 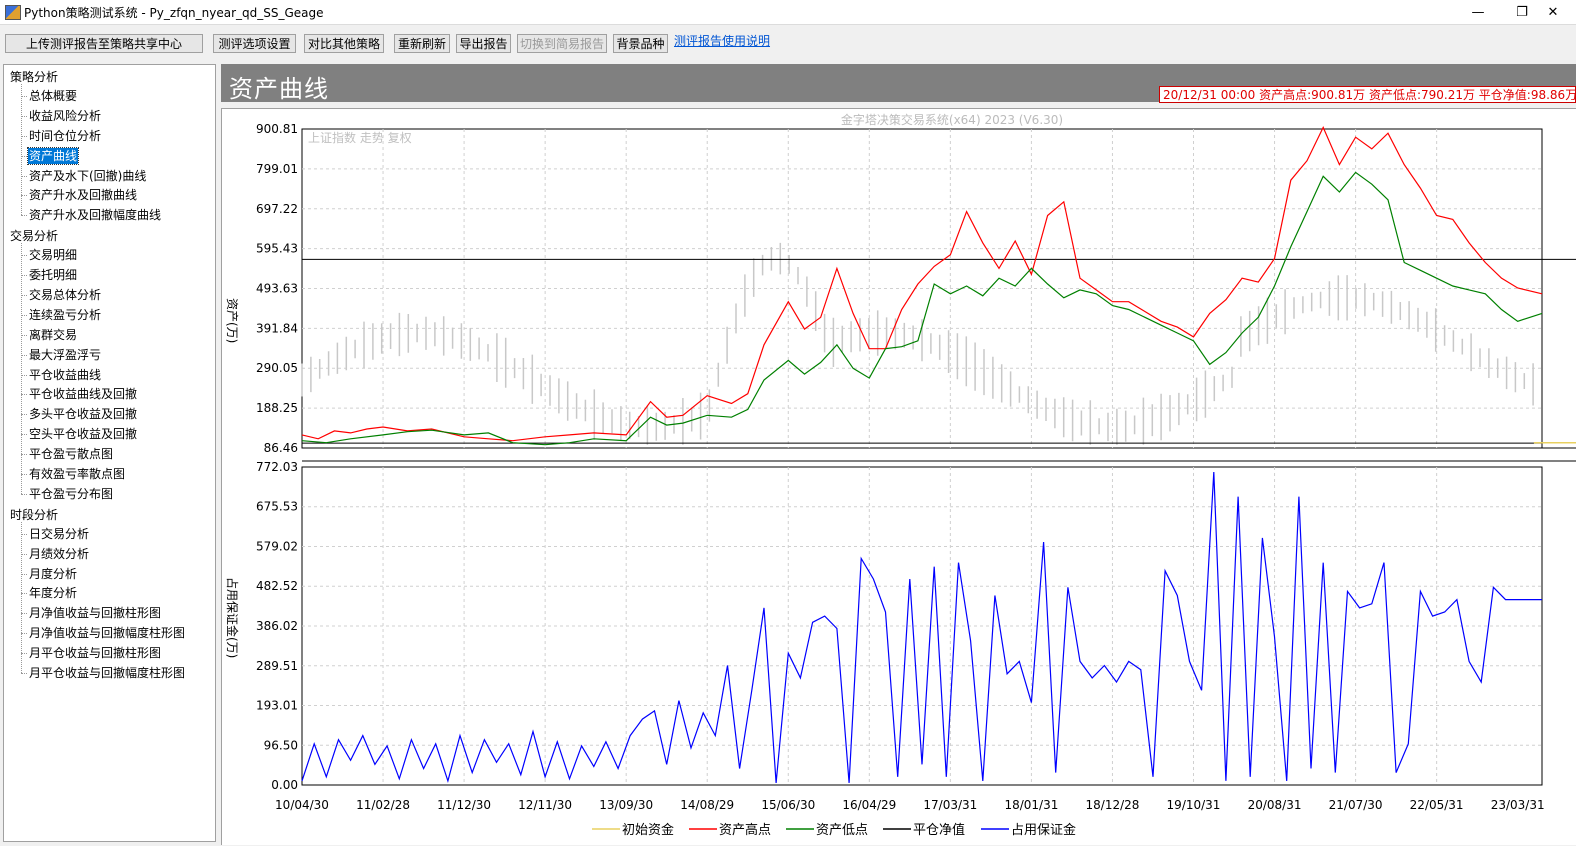 I want to click on x-tick-label: 22/05/31, so click(x=1437, y=805).